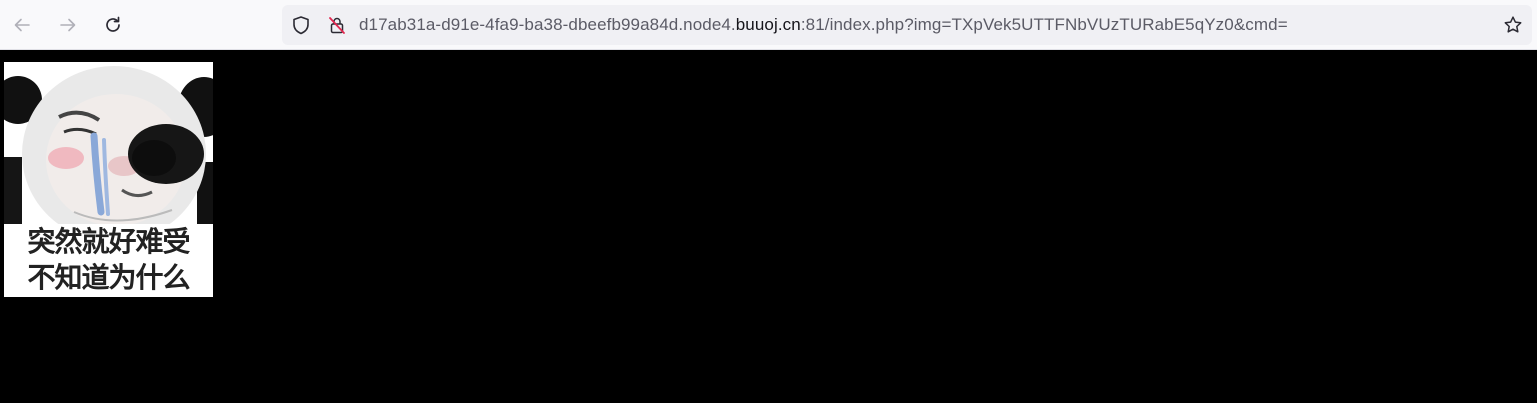 The image size is (1537, 403). I want to click on crying-panda-face-image, so click(108, 143).